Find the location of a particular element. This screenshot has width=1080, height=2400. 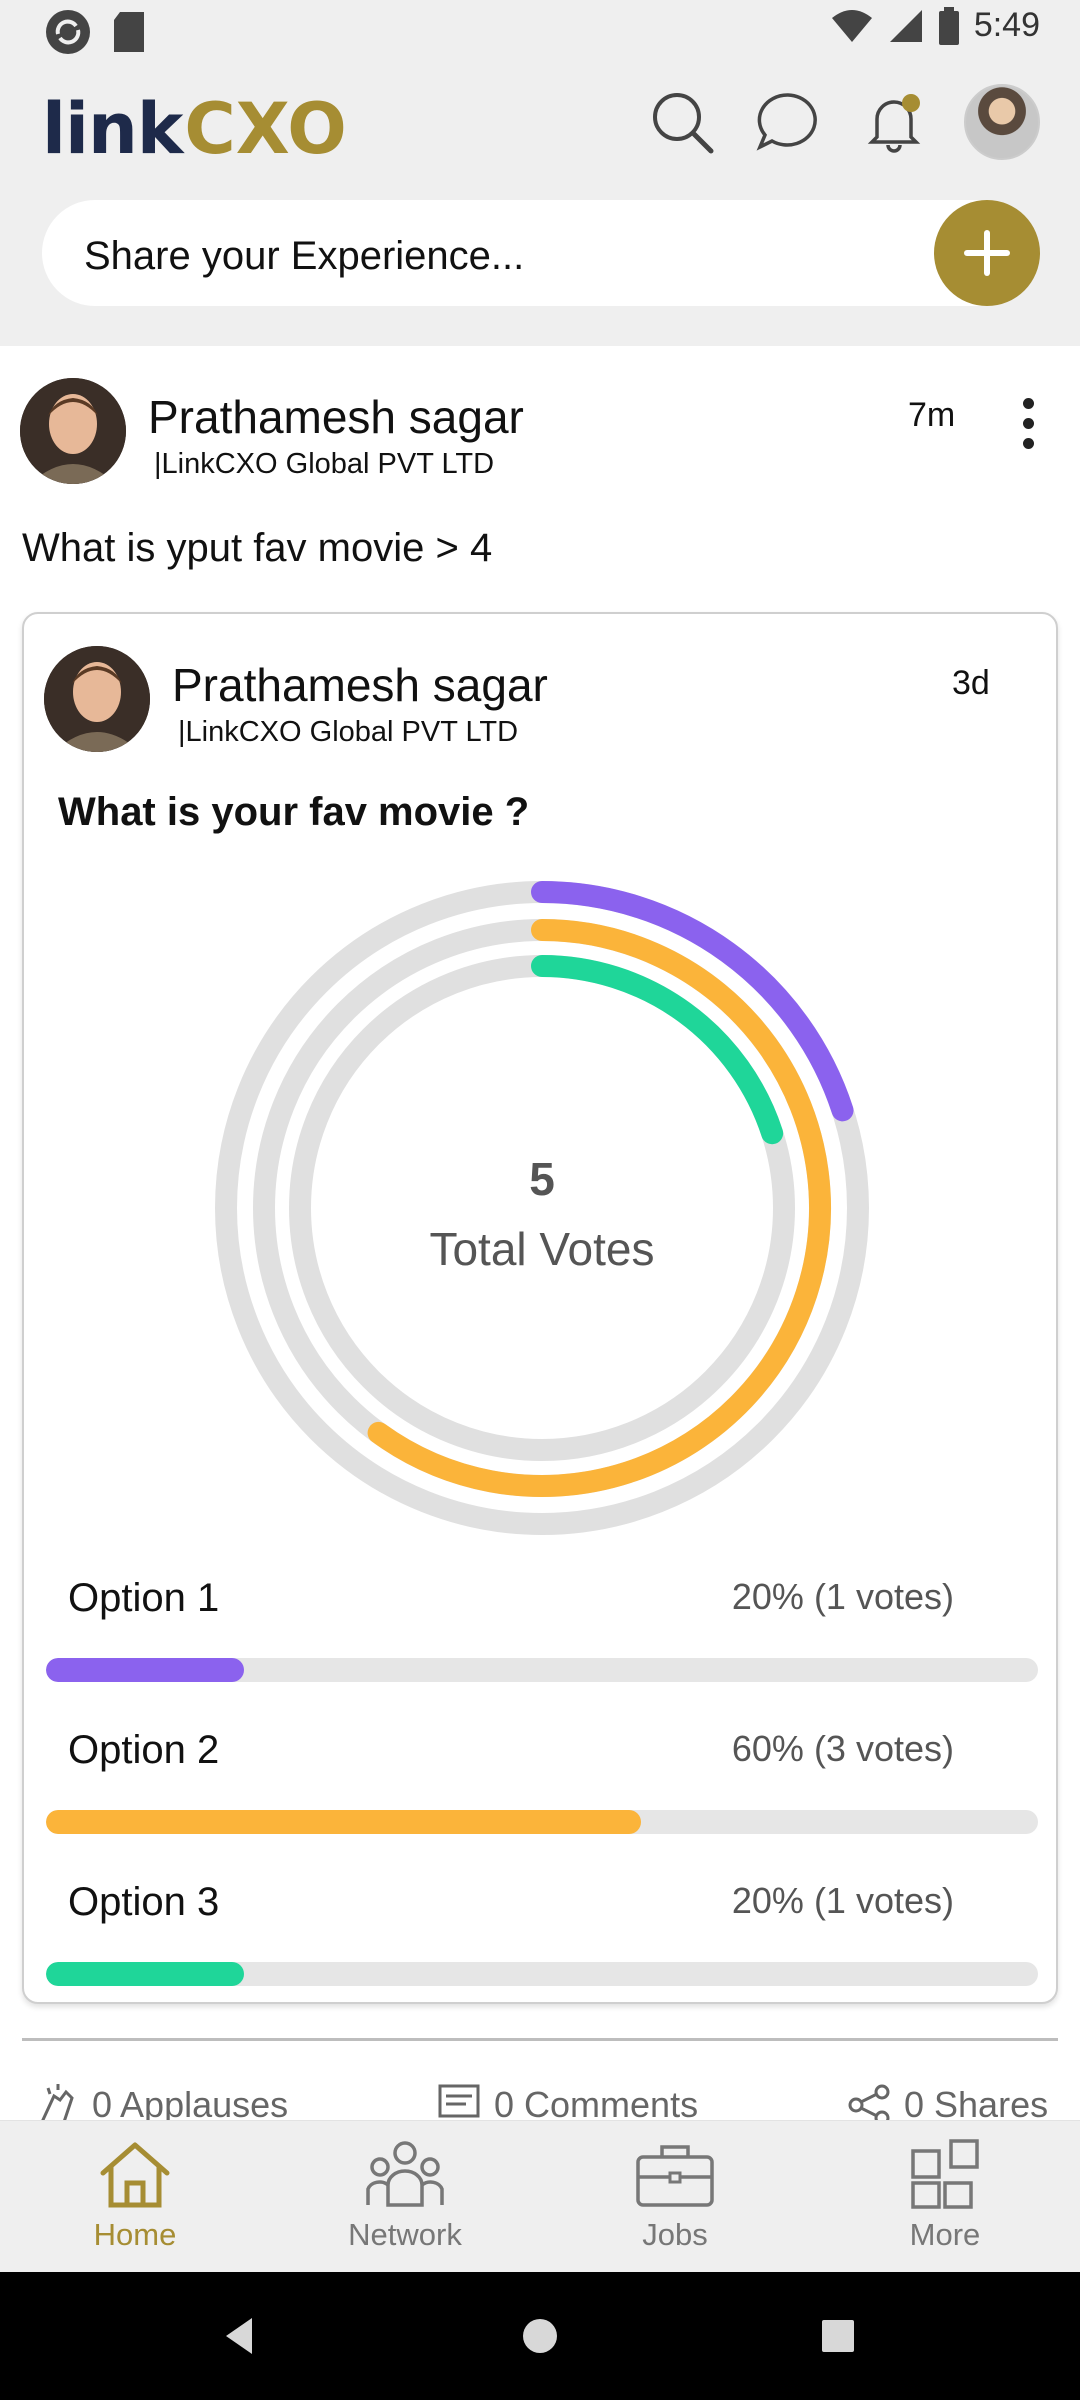

share-button: 0 Shares is located at coordinates (947, 2101).